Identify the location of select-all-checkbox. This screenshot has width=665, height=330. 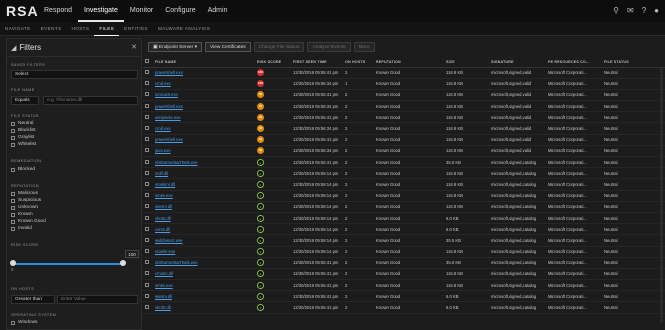
(148, 62).